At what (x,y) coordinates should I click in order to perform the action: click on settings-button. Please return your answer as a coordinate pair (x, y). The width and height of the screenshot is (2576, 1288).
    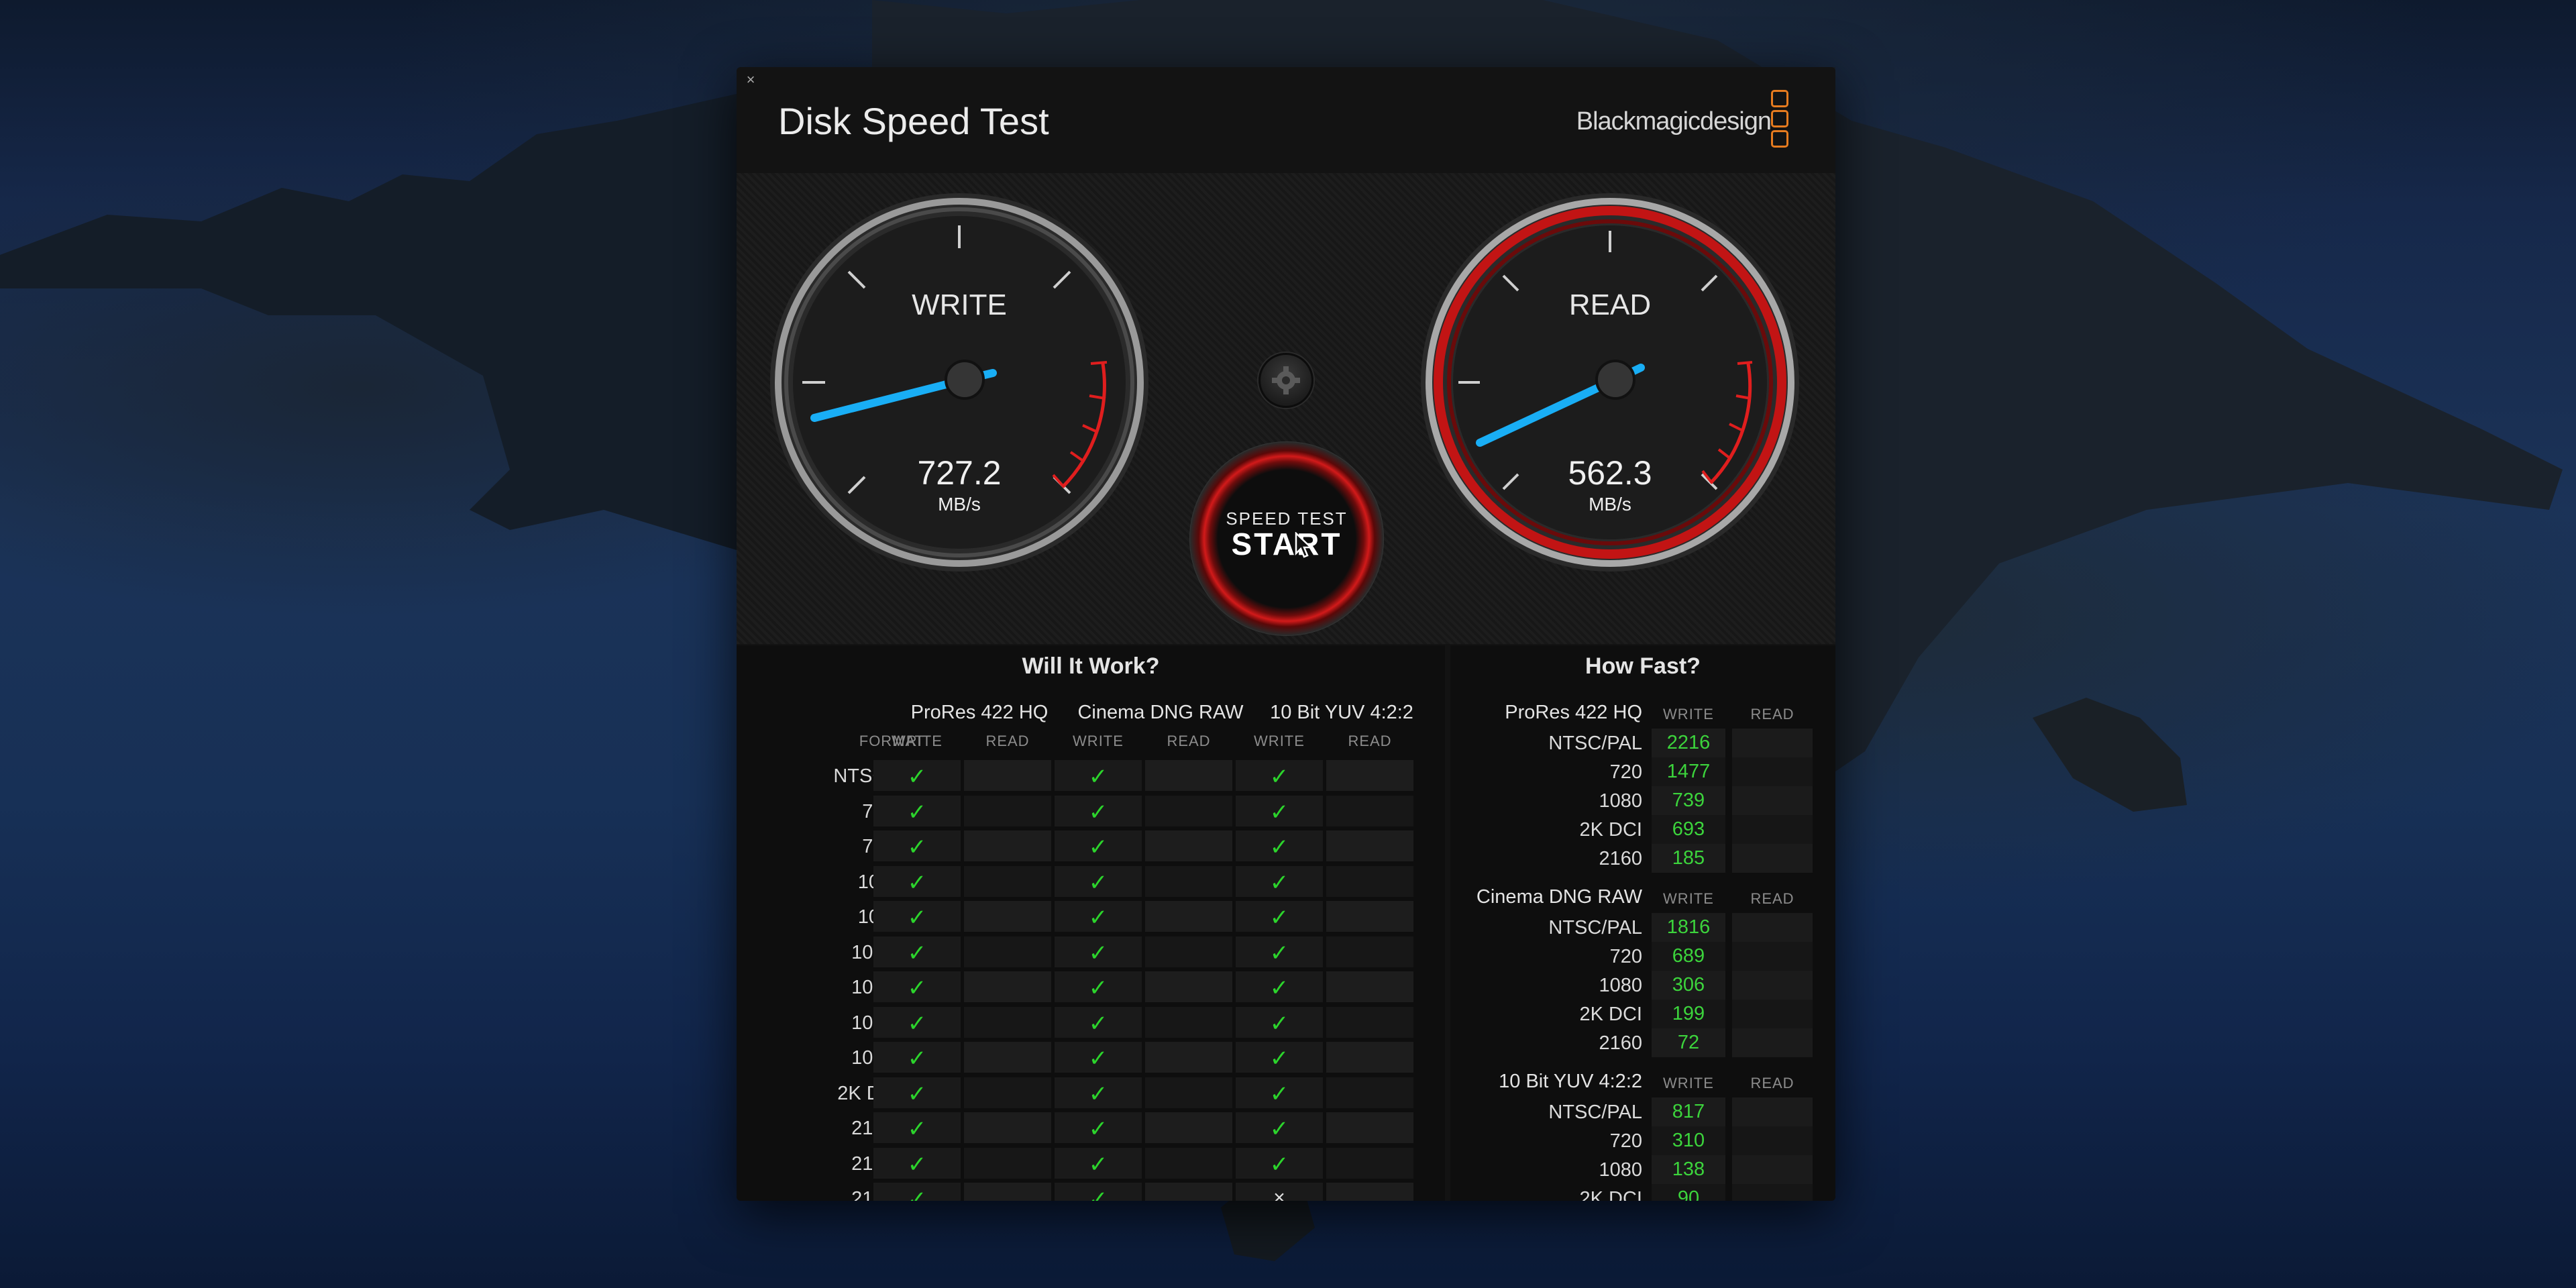
    Looking at the image, I should click on (1285, 380).